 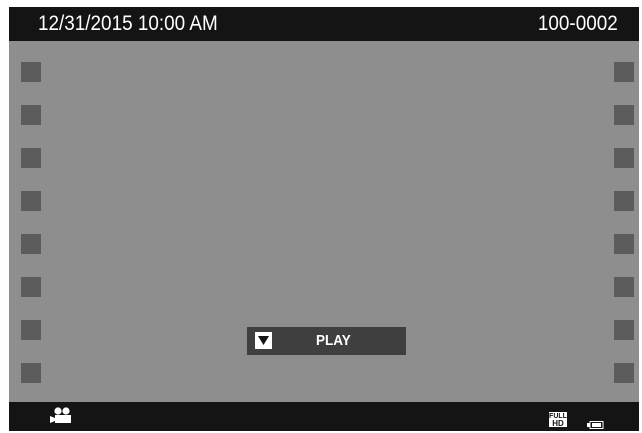 I want to click on play-button: PLAY, so click(x=326, y=341).